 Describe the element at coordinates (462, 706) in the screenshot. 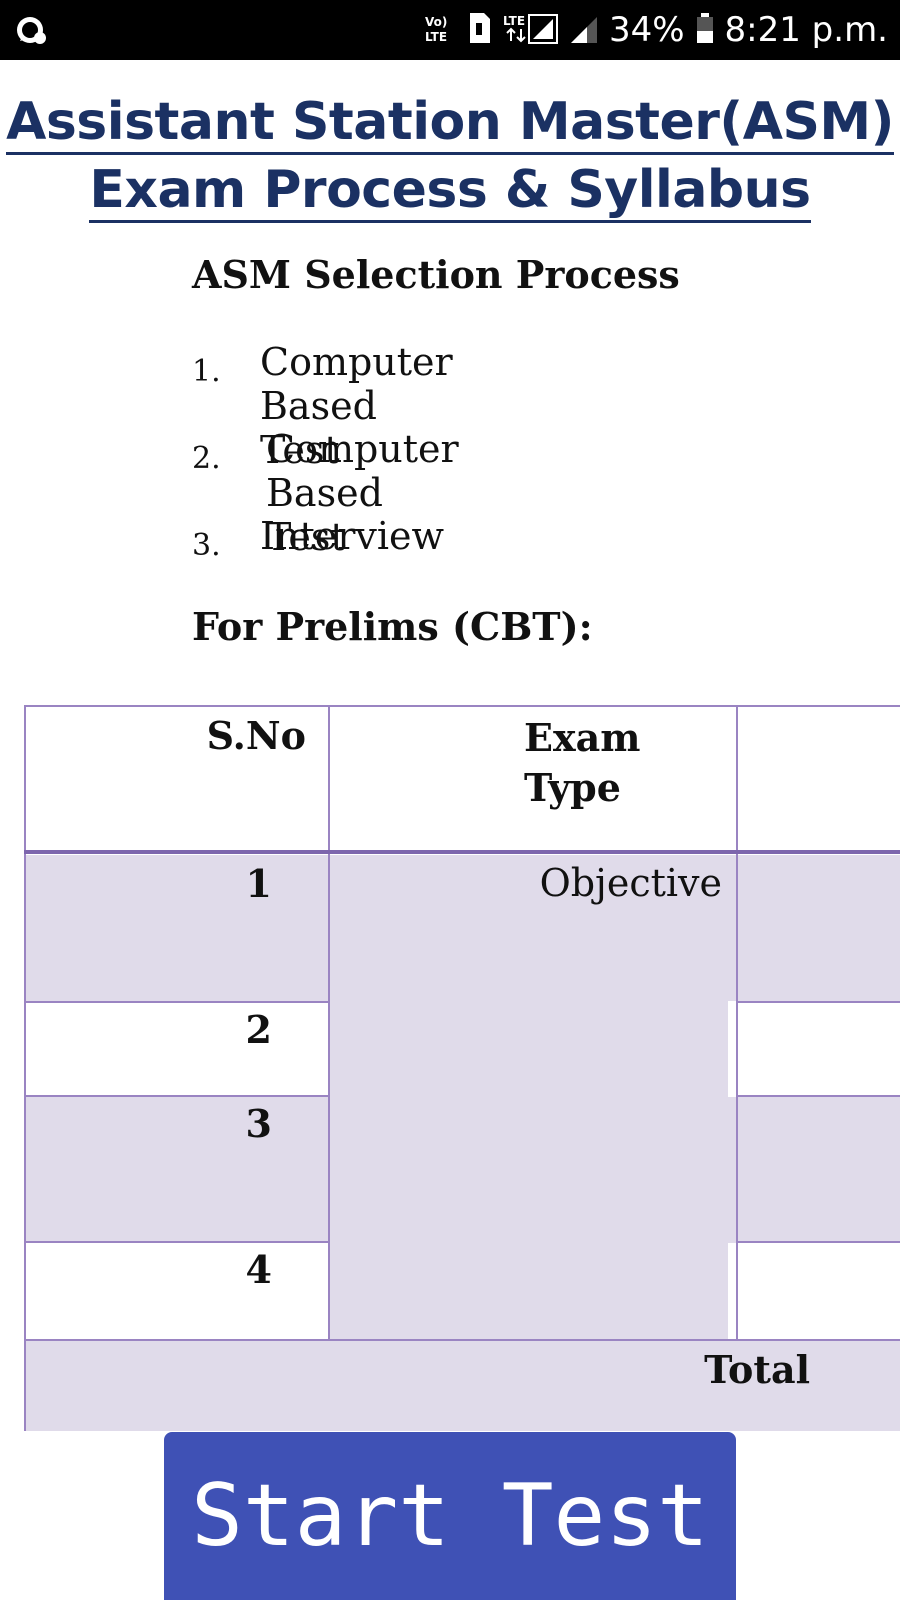

I see `table-border-top` at that location.